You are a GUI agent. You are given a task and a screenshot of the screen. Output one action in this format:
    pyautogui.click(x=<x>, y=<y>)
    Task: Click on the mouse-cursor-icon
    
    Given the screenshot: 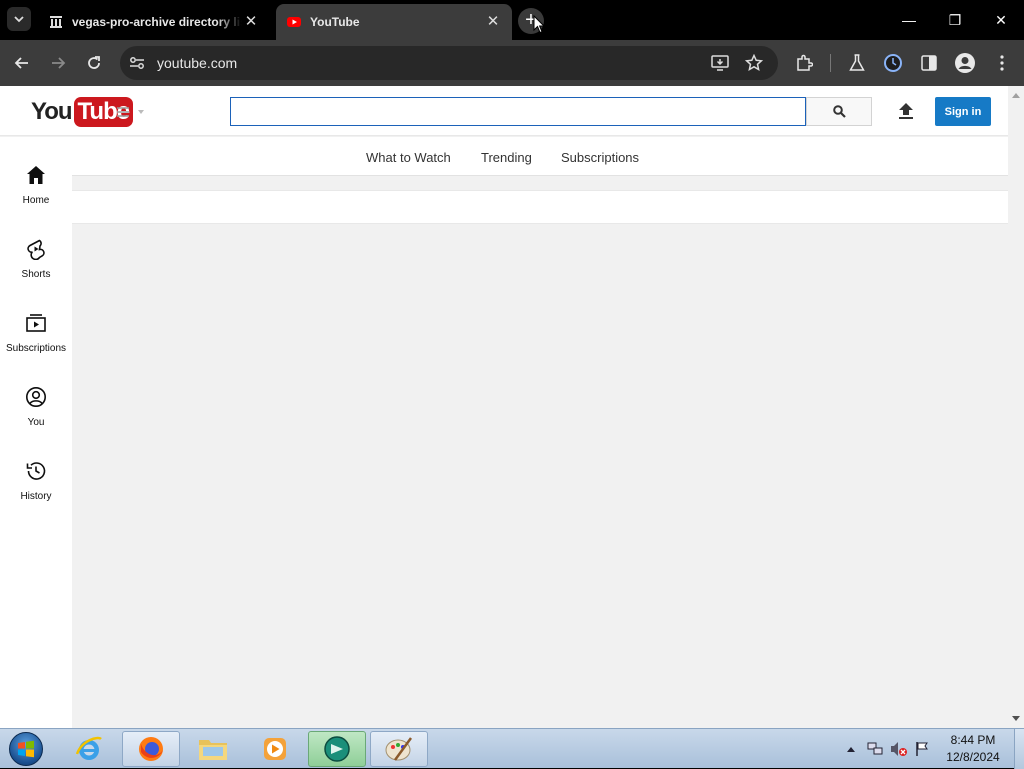 What is the action you would take?
    pyautogui.click(x=539, y=24)
    